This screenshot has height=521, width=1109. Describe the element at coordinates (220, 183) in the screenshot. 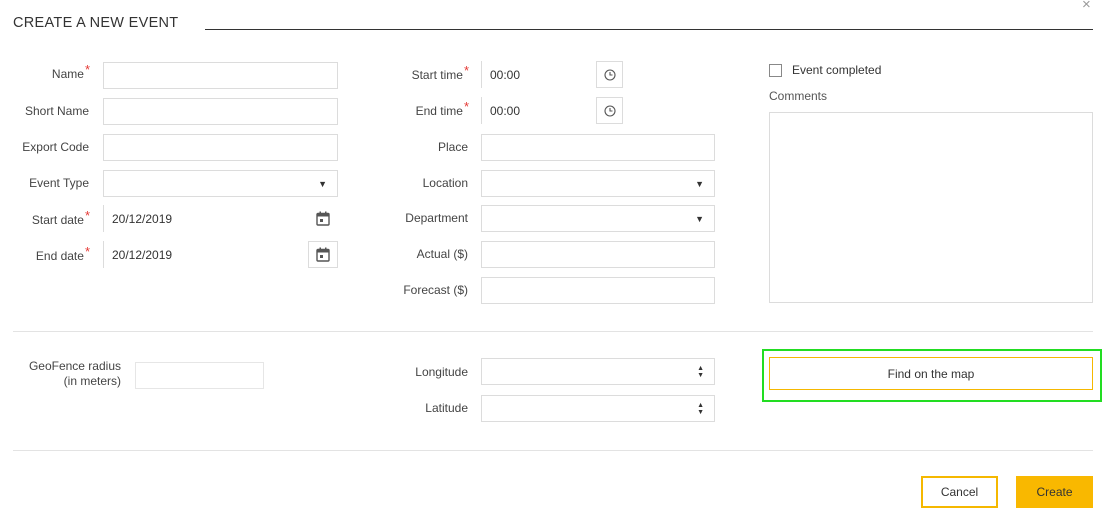

I see `event-type-select: ▼` at that location.